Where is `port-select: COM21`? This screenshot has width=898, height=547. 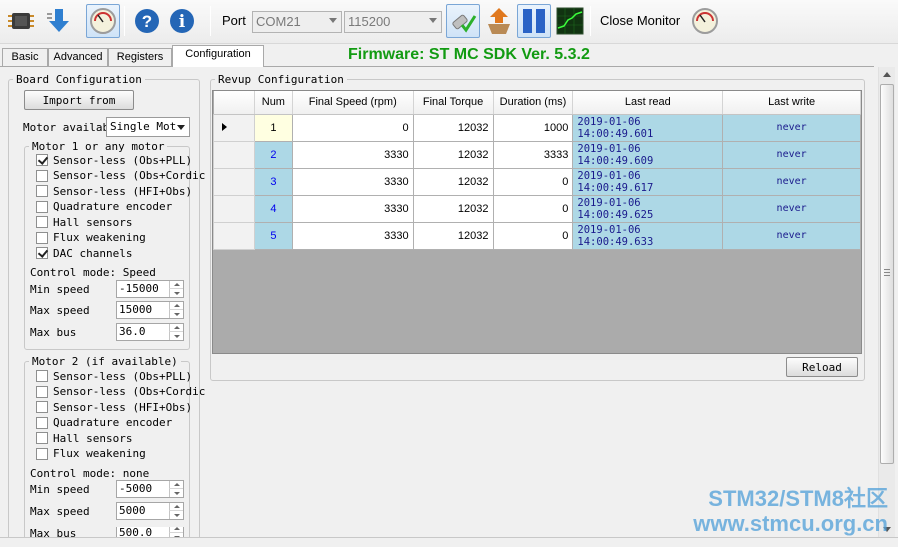 port-select: COM21 is located at coordinates (297, 22).